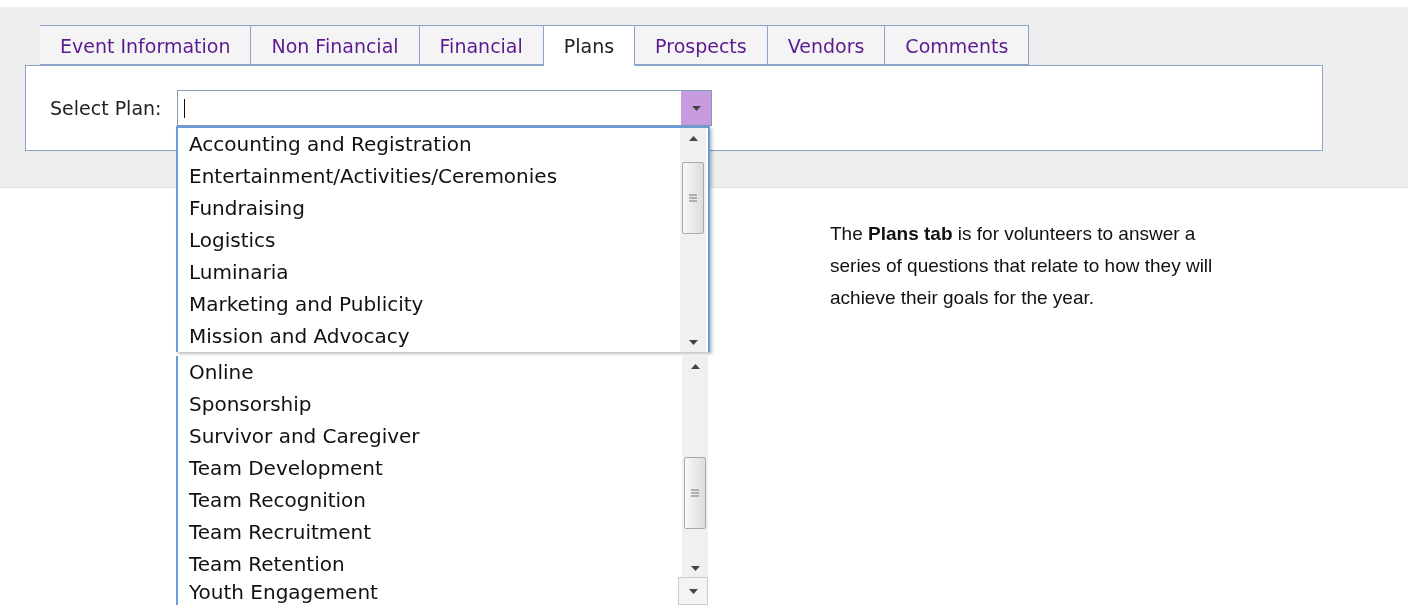 The height and width of the screenshot is (605, 1408). Describe the element at coordinates (1022, 266) in the screenshot. I see `note-text: The Plans tab is for volunteers to answer a series of questions that relate to how they will achieve their goals for the year.` at that location.